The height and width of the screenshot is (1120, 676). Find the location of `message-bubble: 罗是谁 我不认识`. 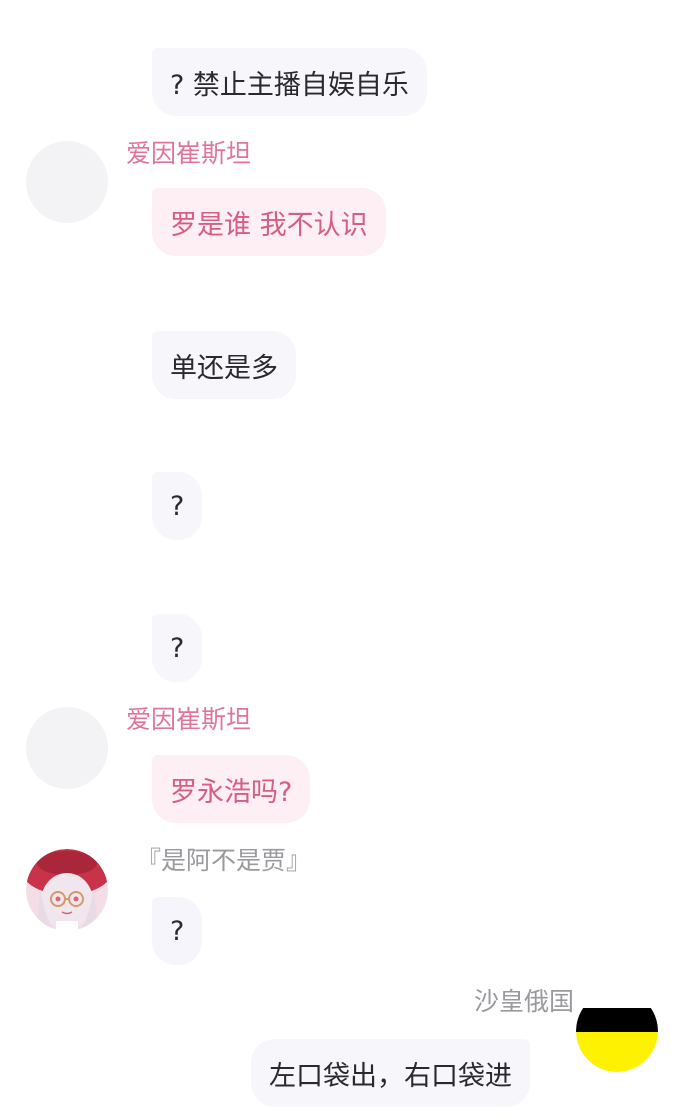

message-bubble: 罗是谁 我不认识 is located at coordinates (269, 222).